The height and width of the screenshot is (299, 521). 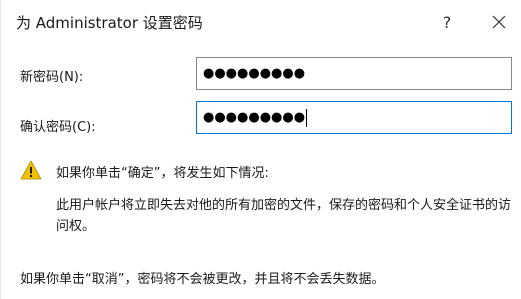 I want to click on help-button: ?, so click(x=447, y=22).